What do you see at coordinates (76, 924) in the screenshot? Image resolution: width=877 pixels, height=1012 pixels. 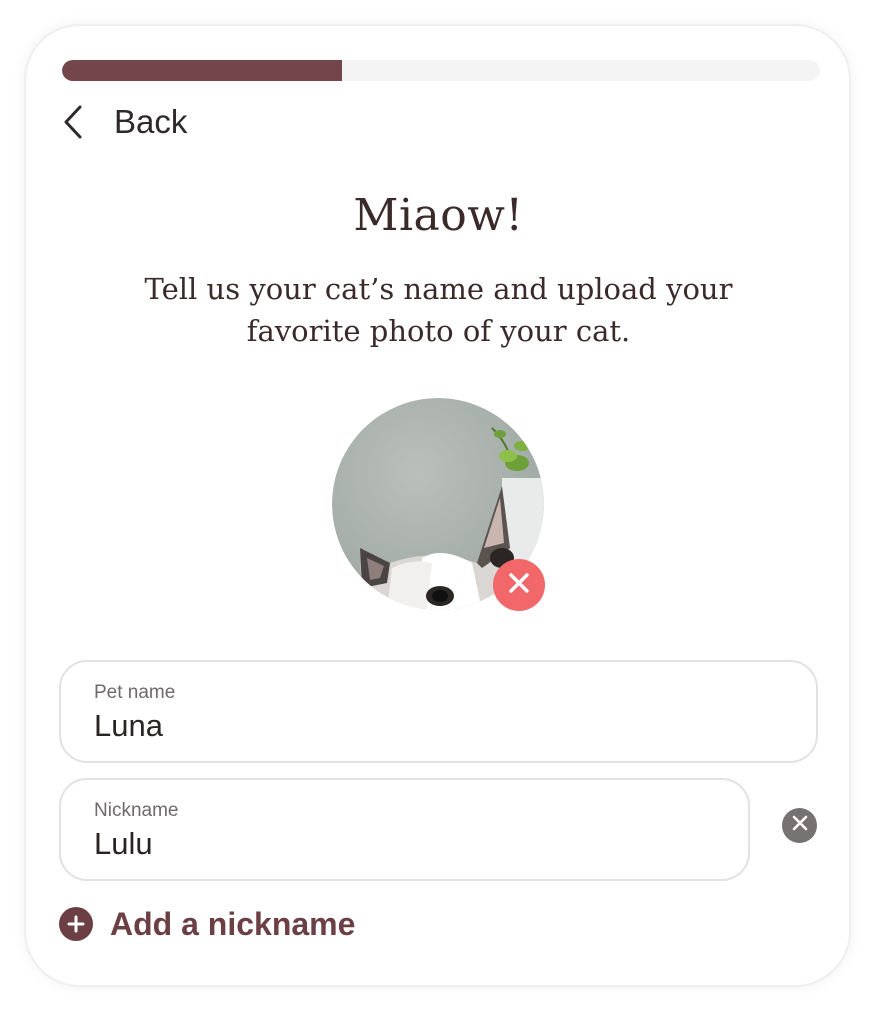 I see `plus-circle-icon` at bounding box center [76, 924].